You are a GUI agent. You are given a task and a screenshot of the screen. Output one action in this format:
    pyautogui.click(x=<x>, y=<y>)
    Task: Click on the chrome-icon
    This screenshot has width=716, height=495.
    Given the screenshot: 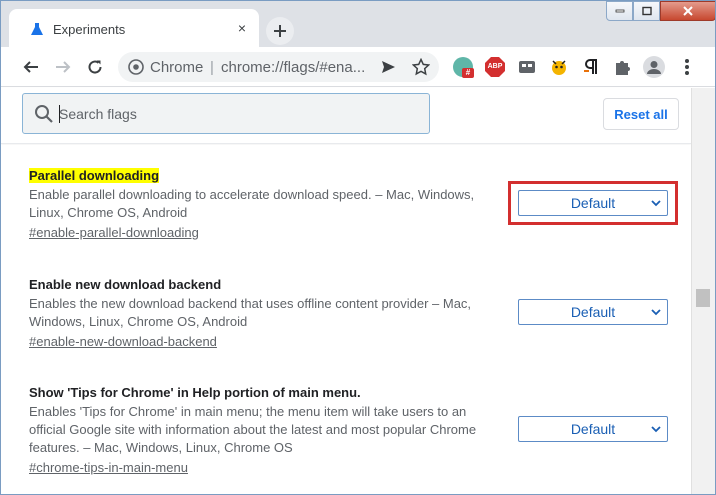 What is the action you would take?
    pyautogui.click(x=136, y=67)
    